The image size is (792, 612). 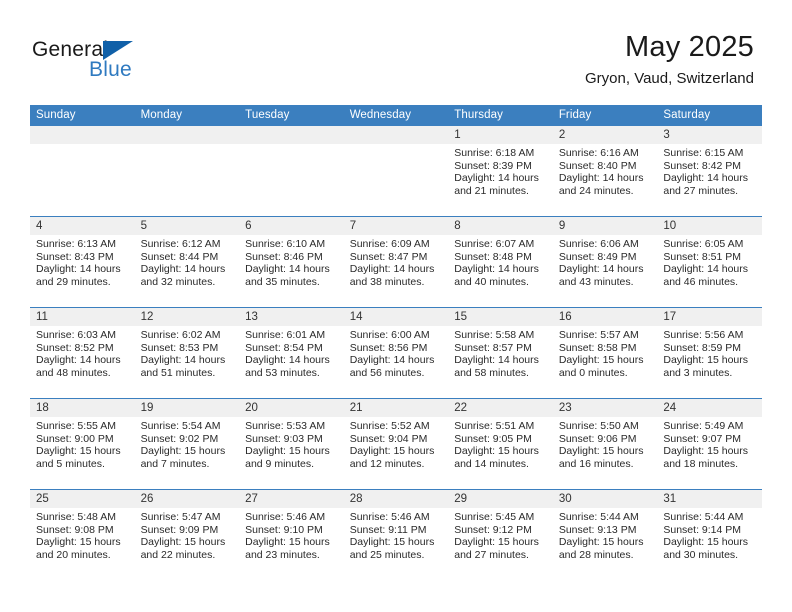 What do you see at coordinates (187, 499) in the screenshot?
I see `day-number: 26` at bounding box center [187, 499].